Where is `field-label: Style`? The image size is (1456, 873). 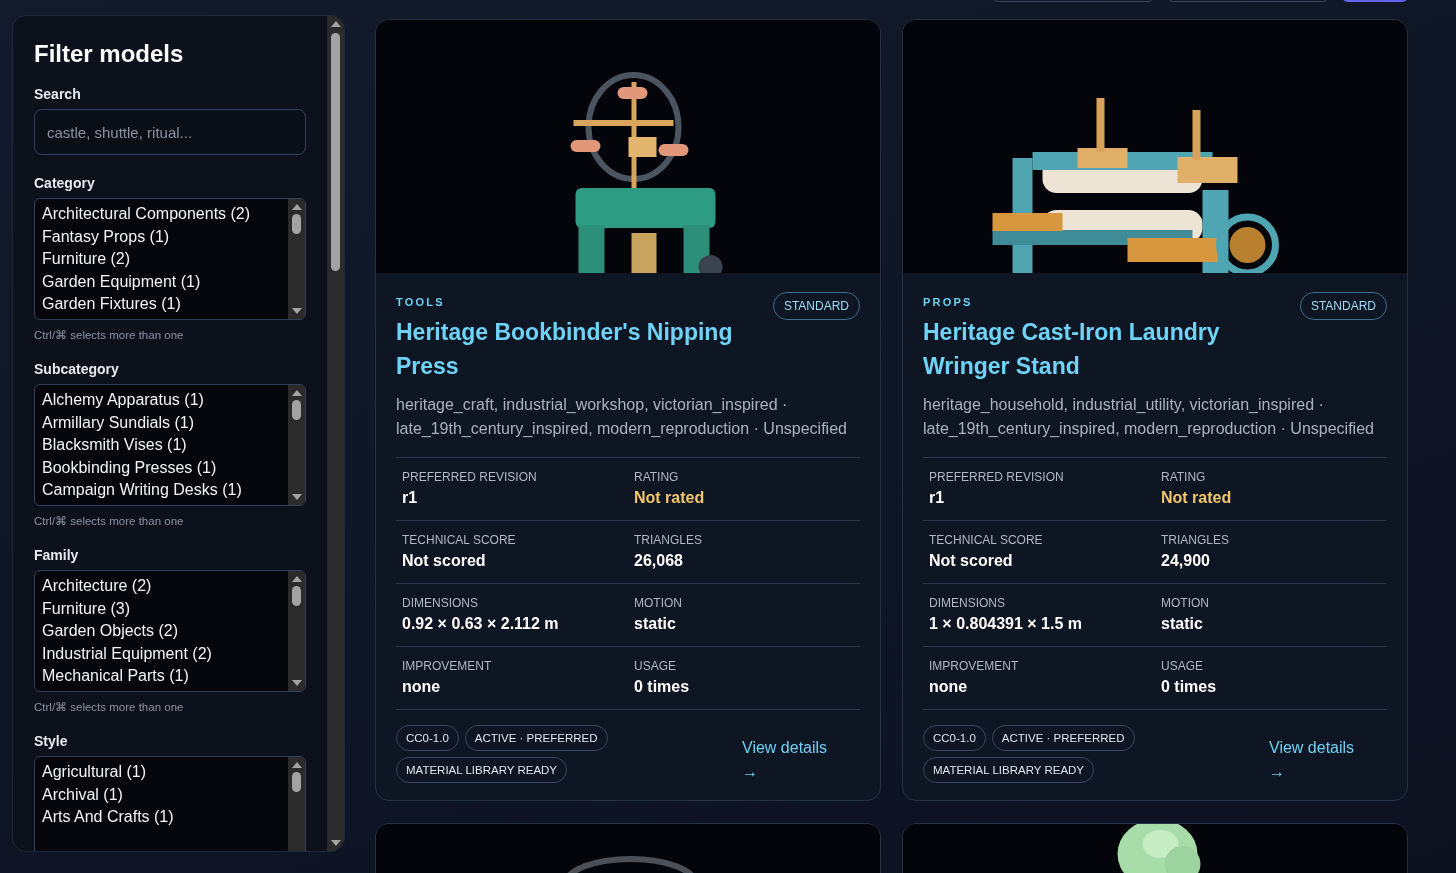 field-label: Style is located at coordinates (51, 741).